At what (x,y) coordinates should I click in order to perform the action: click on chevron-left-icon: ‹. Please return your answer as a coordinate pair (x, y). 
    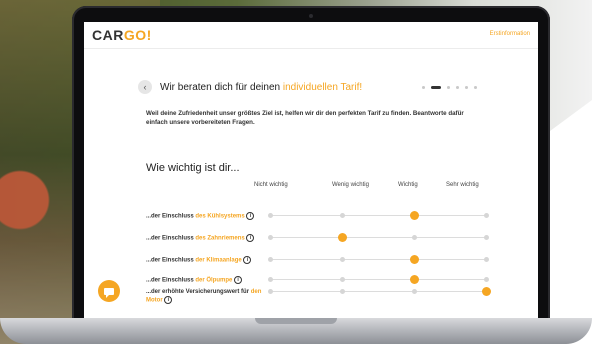
    Looking at the image, I should click on (145, 87).